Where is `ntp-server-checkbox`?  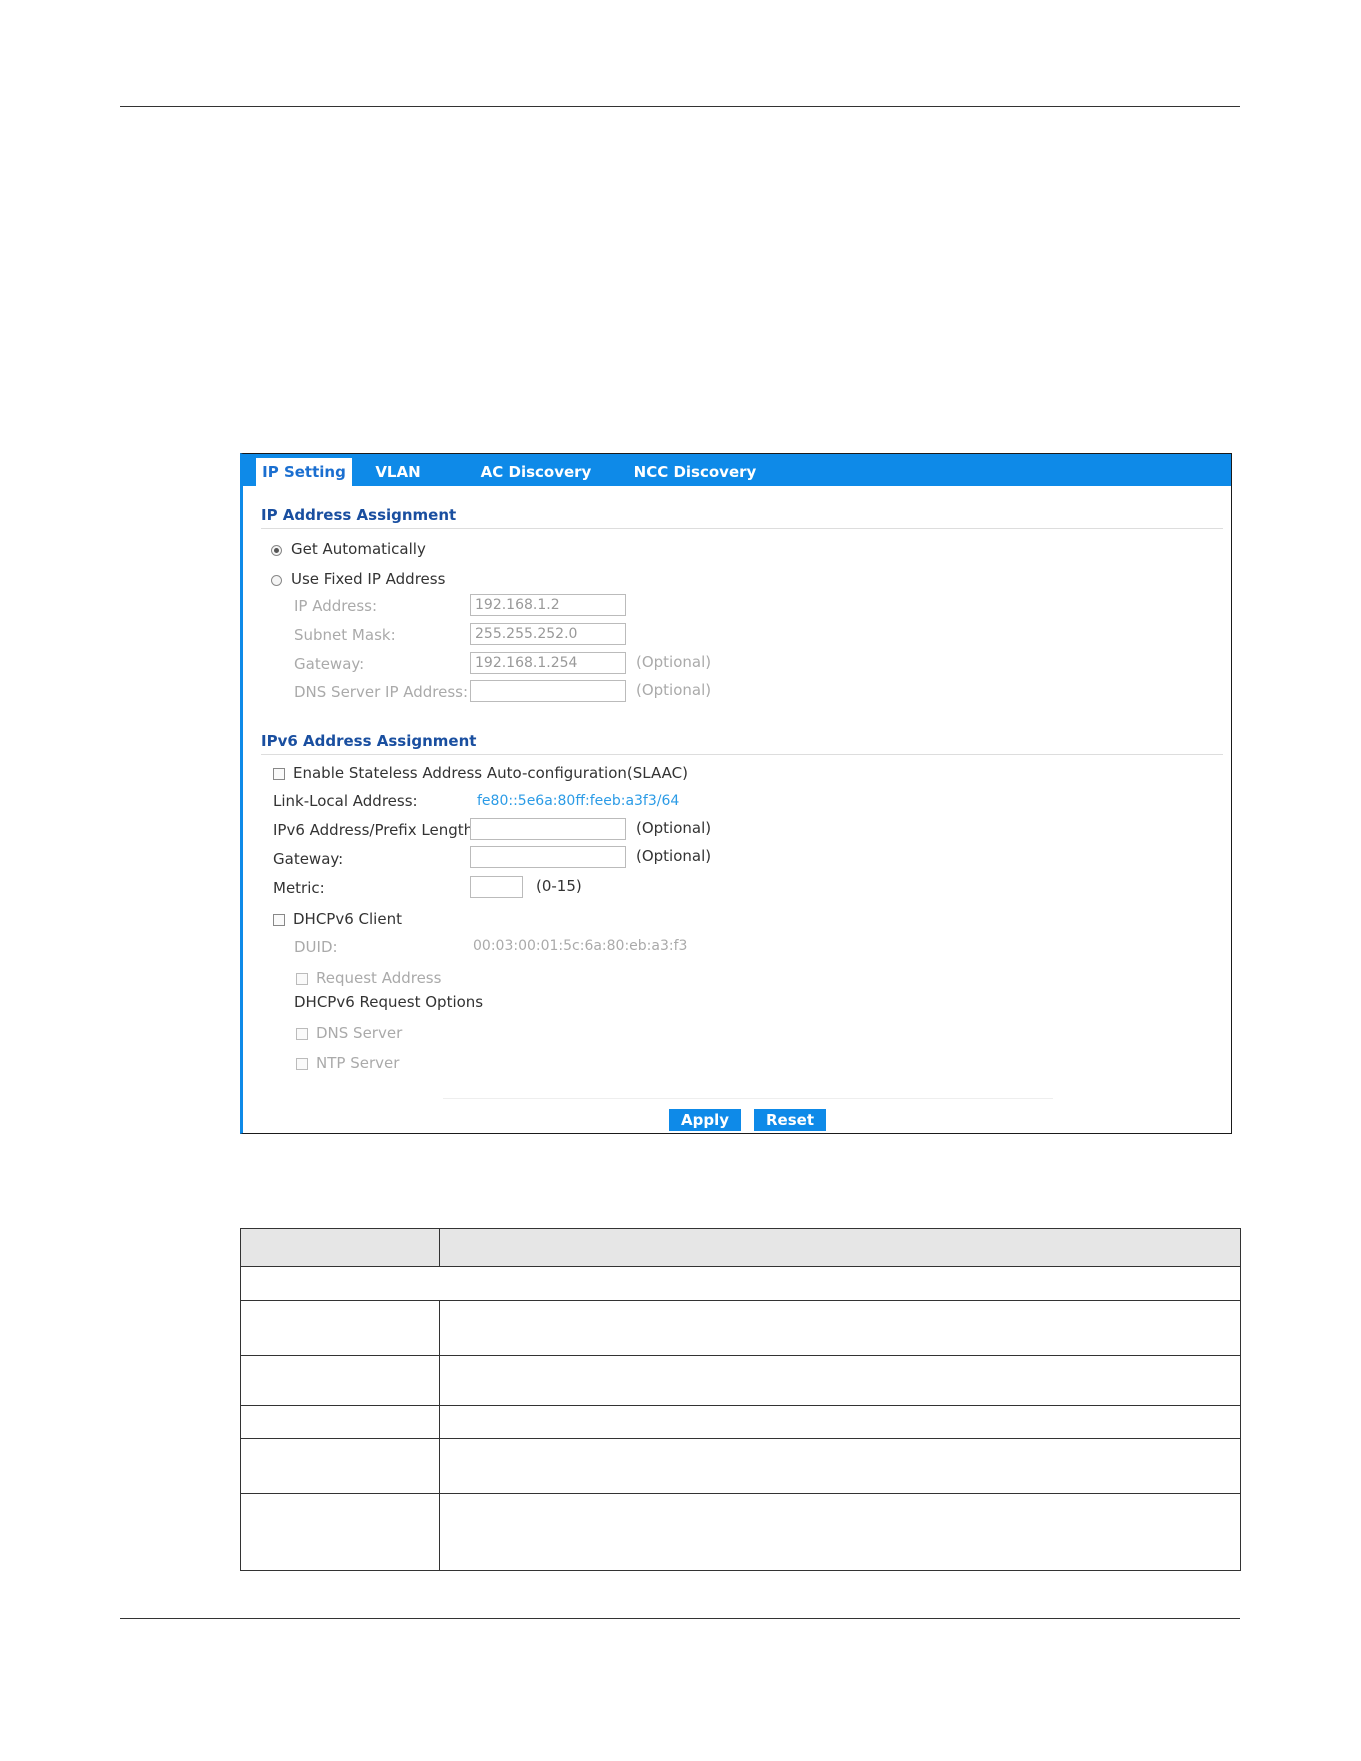
ntp-server-checkbox is located at coordinates (302, 1064).